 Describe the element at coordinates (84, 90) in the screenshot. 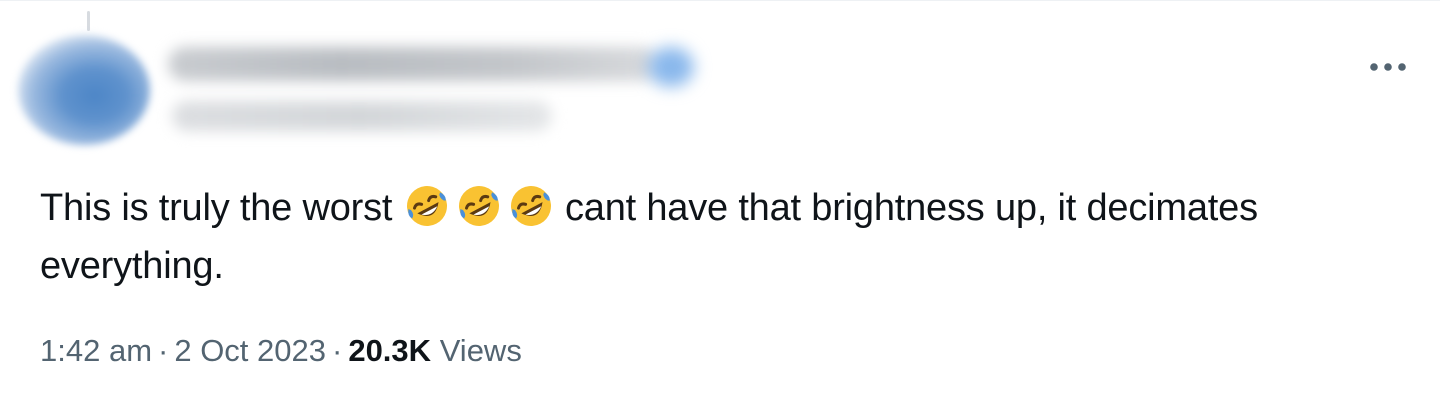

I see `avatar` at that location.